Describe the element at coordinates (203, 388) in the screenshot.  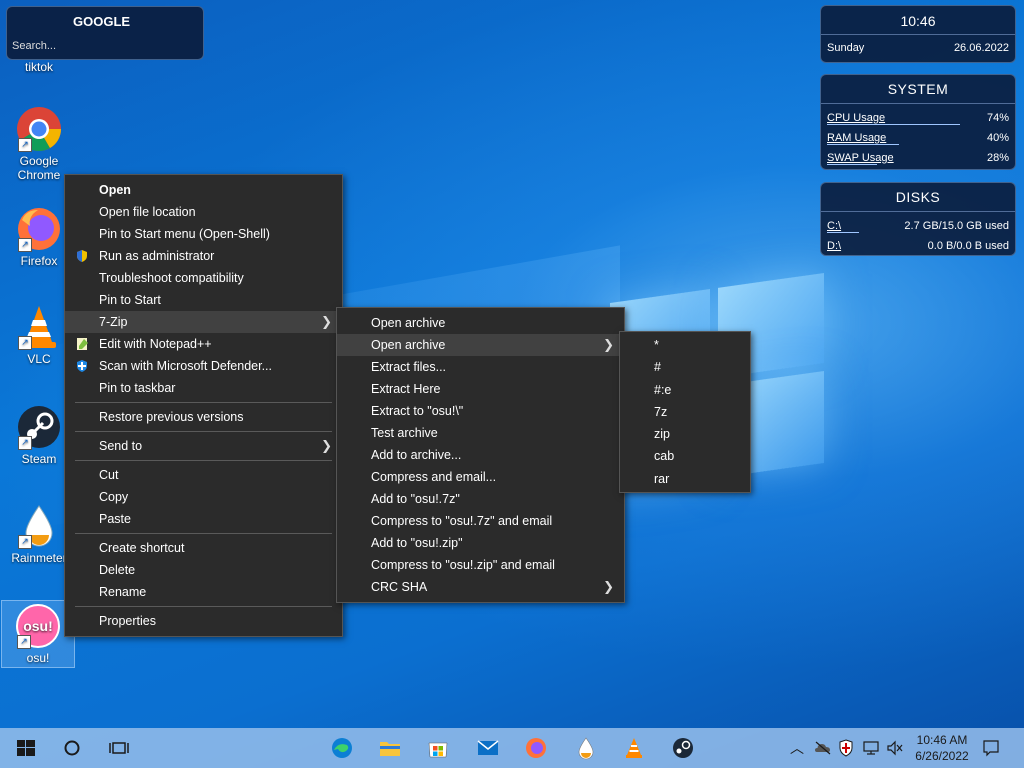
I see `menu-item-pin-to-taskbar: Pin to taskbar` at that location.